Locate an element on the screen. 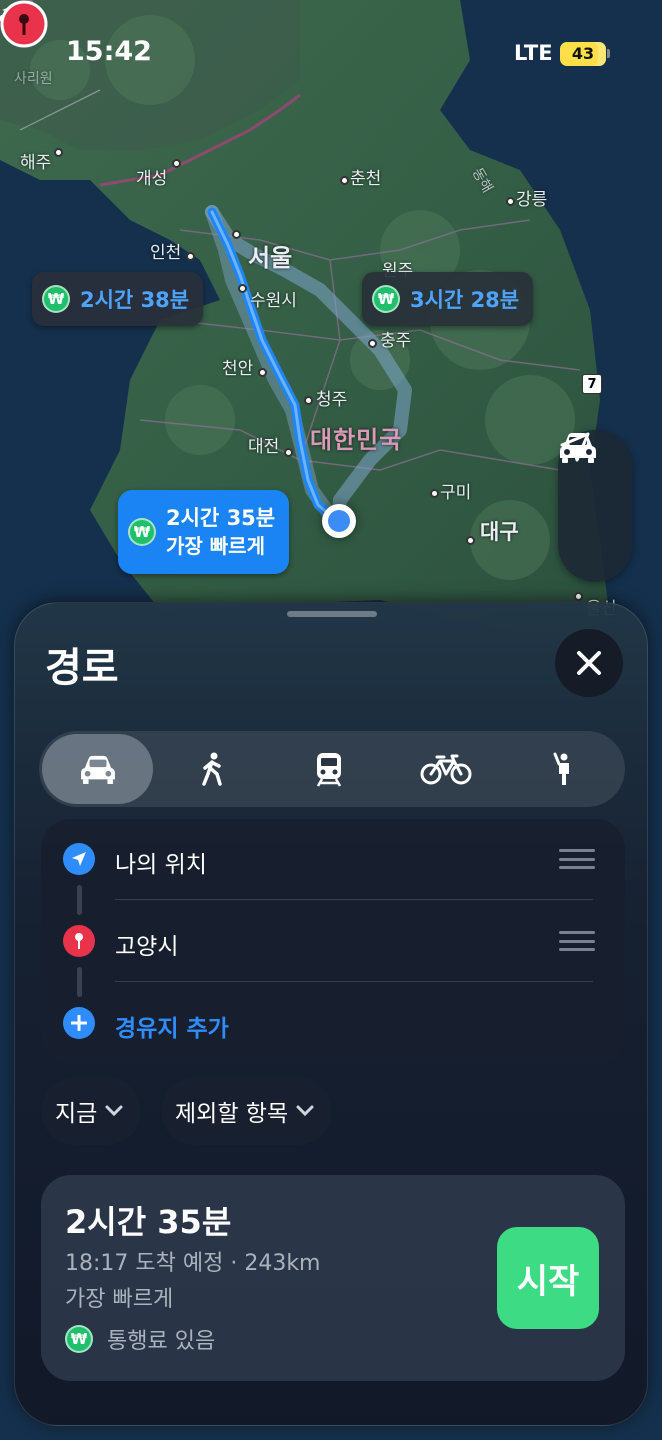 The height and width of the screenshot is (1440, 662). battery-nub is located at coordinates (608, 53).